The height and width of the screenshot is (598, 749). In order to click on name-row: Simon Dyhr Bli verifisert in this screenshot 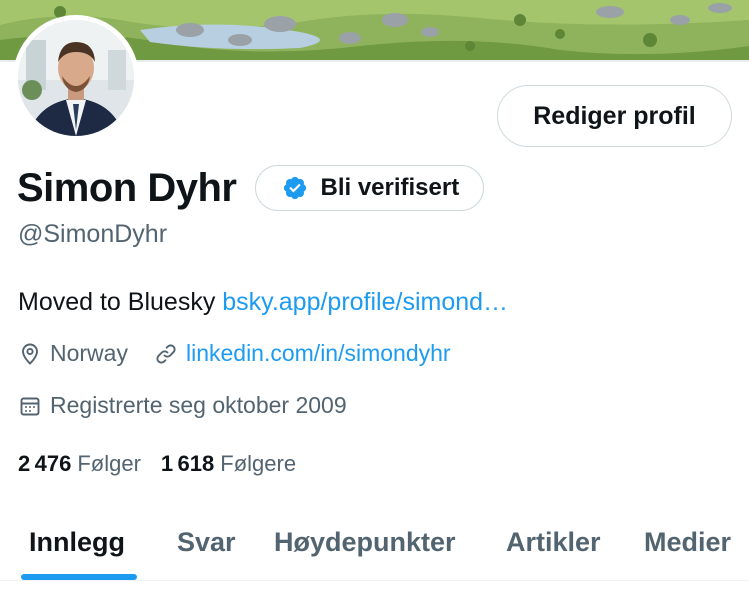, I will do `click(251, 188)`.